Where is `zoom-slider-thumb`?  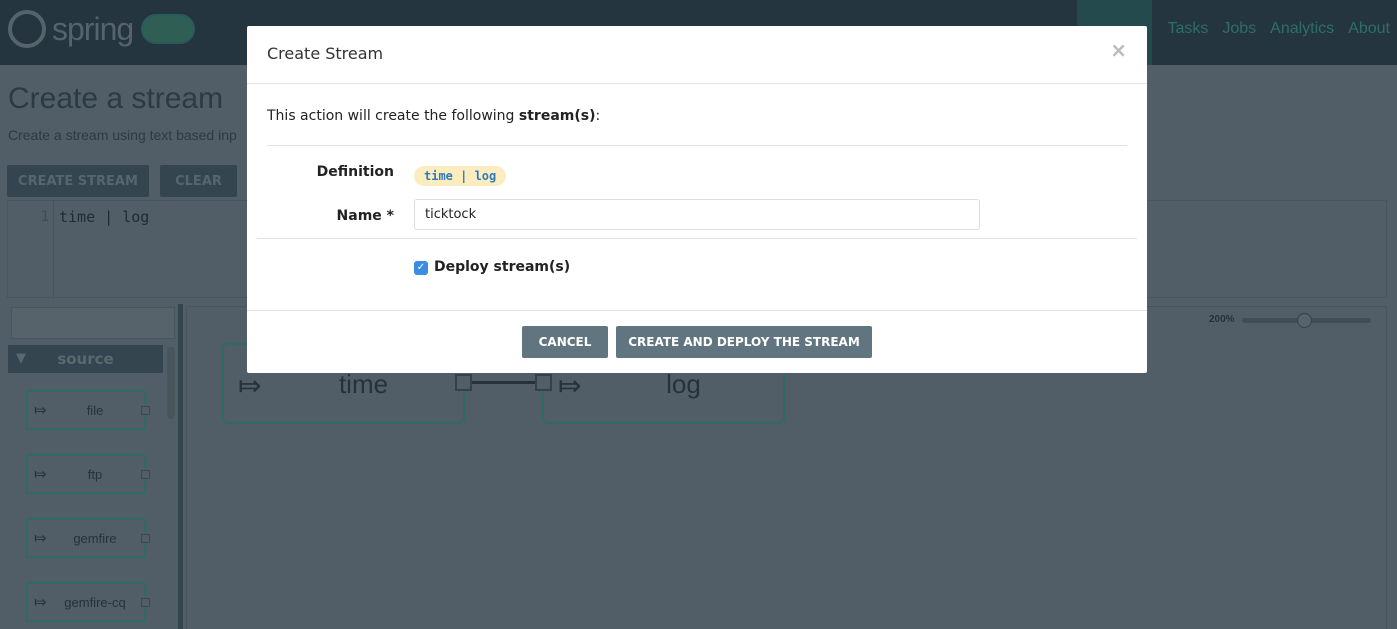 zoom-slider-thumb is located at coordinates (1304, 320).